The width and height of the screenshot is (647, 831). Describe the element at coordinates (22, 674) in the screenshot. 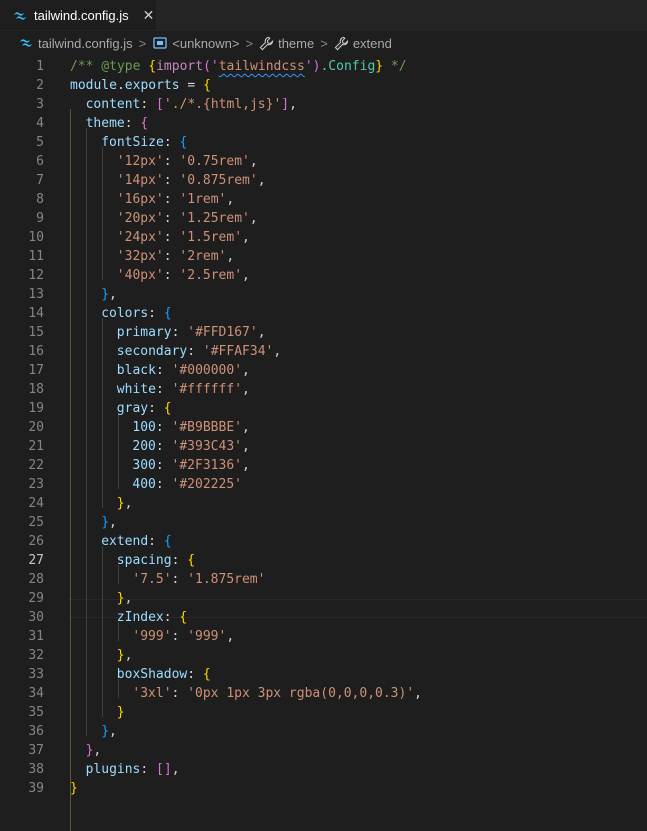

I see `line-number: 33` at that location.